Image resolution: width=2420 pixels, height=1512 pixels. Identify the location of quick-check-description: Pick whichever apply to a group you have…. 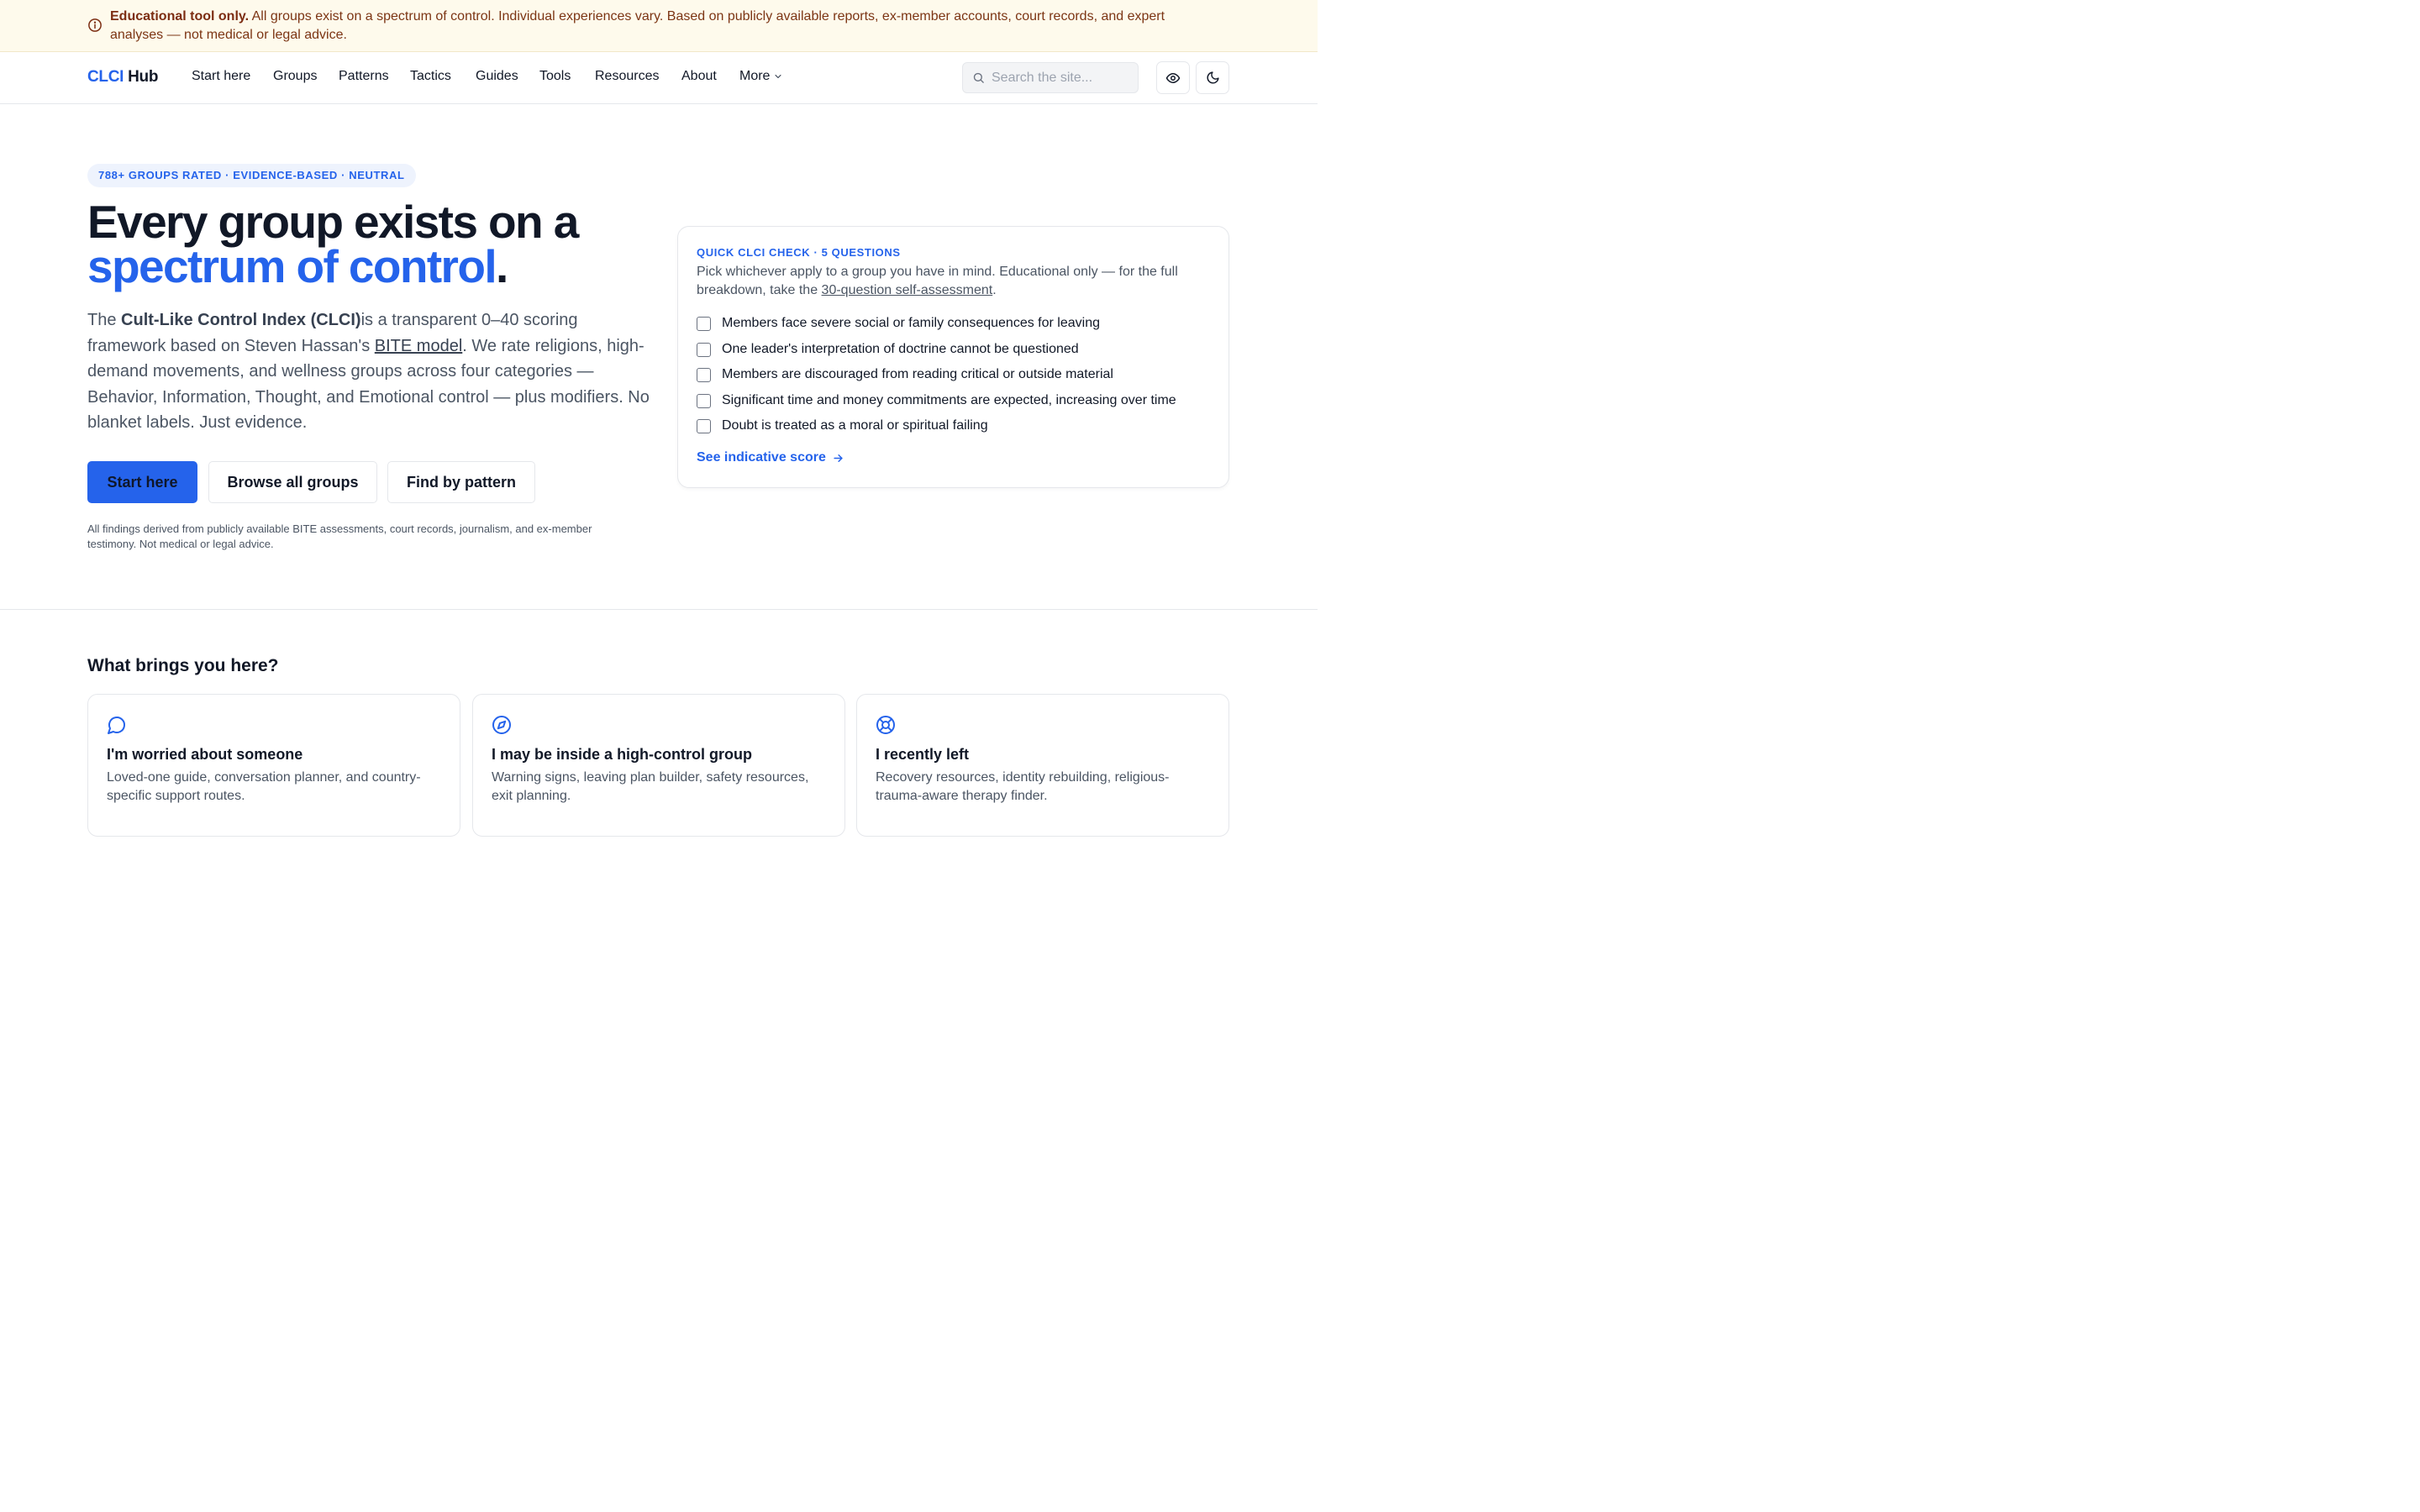
(953, 281).